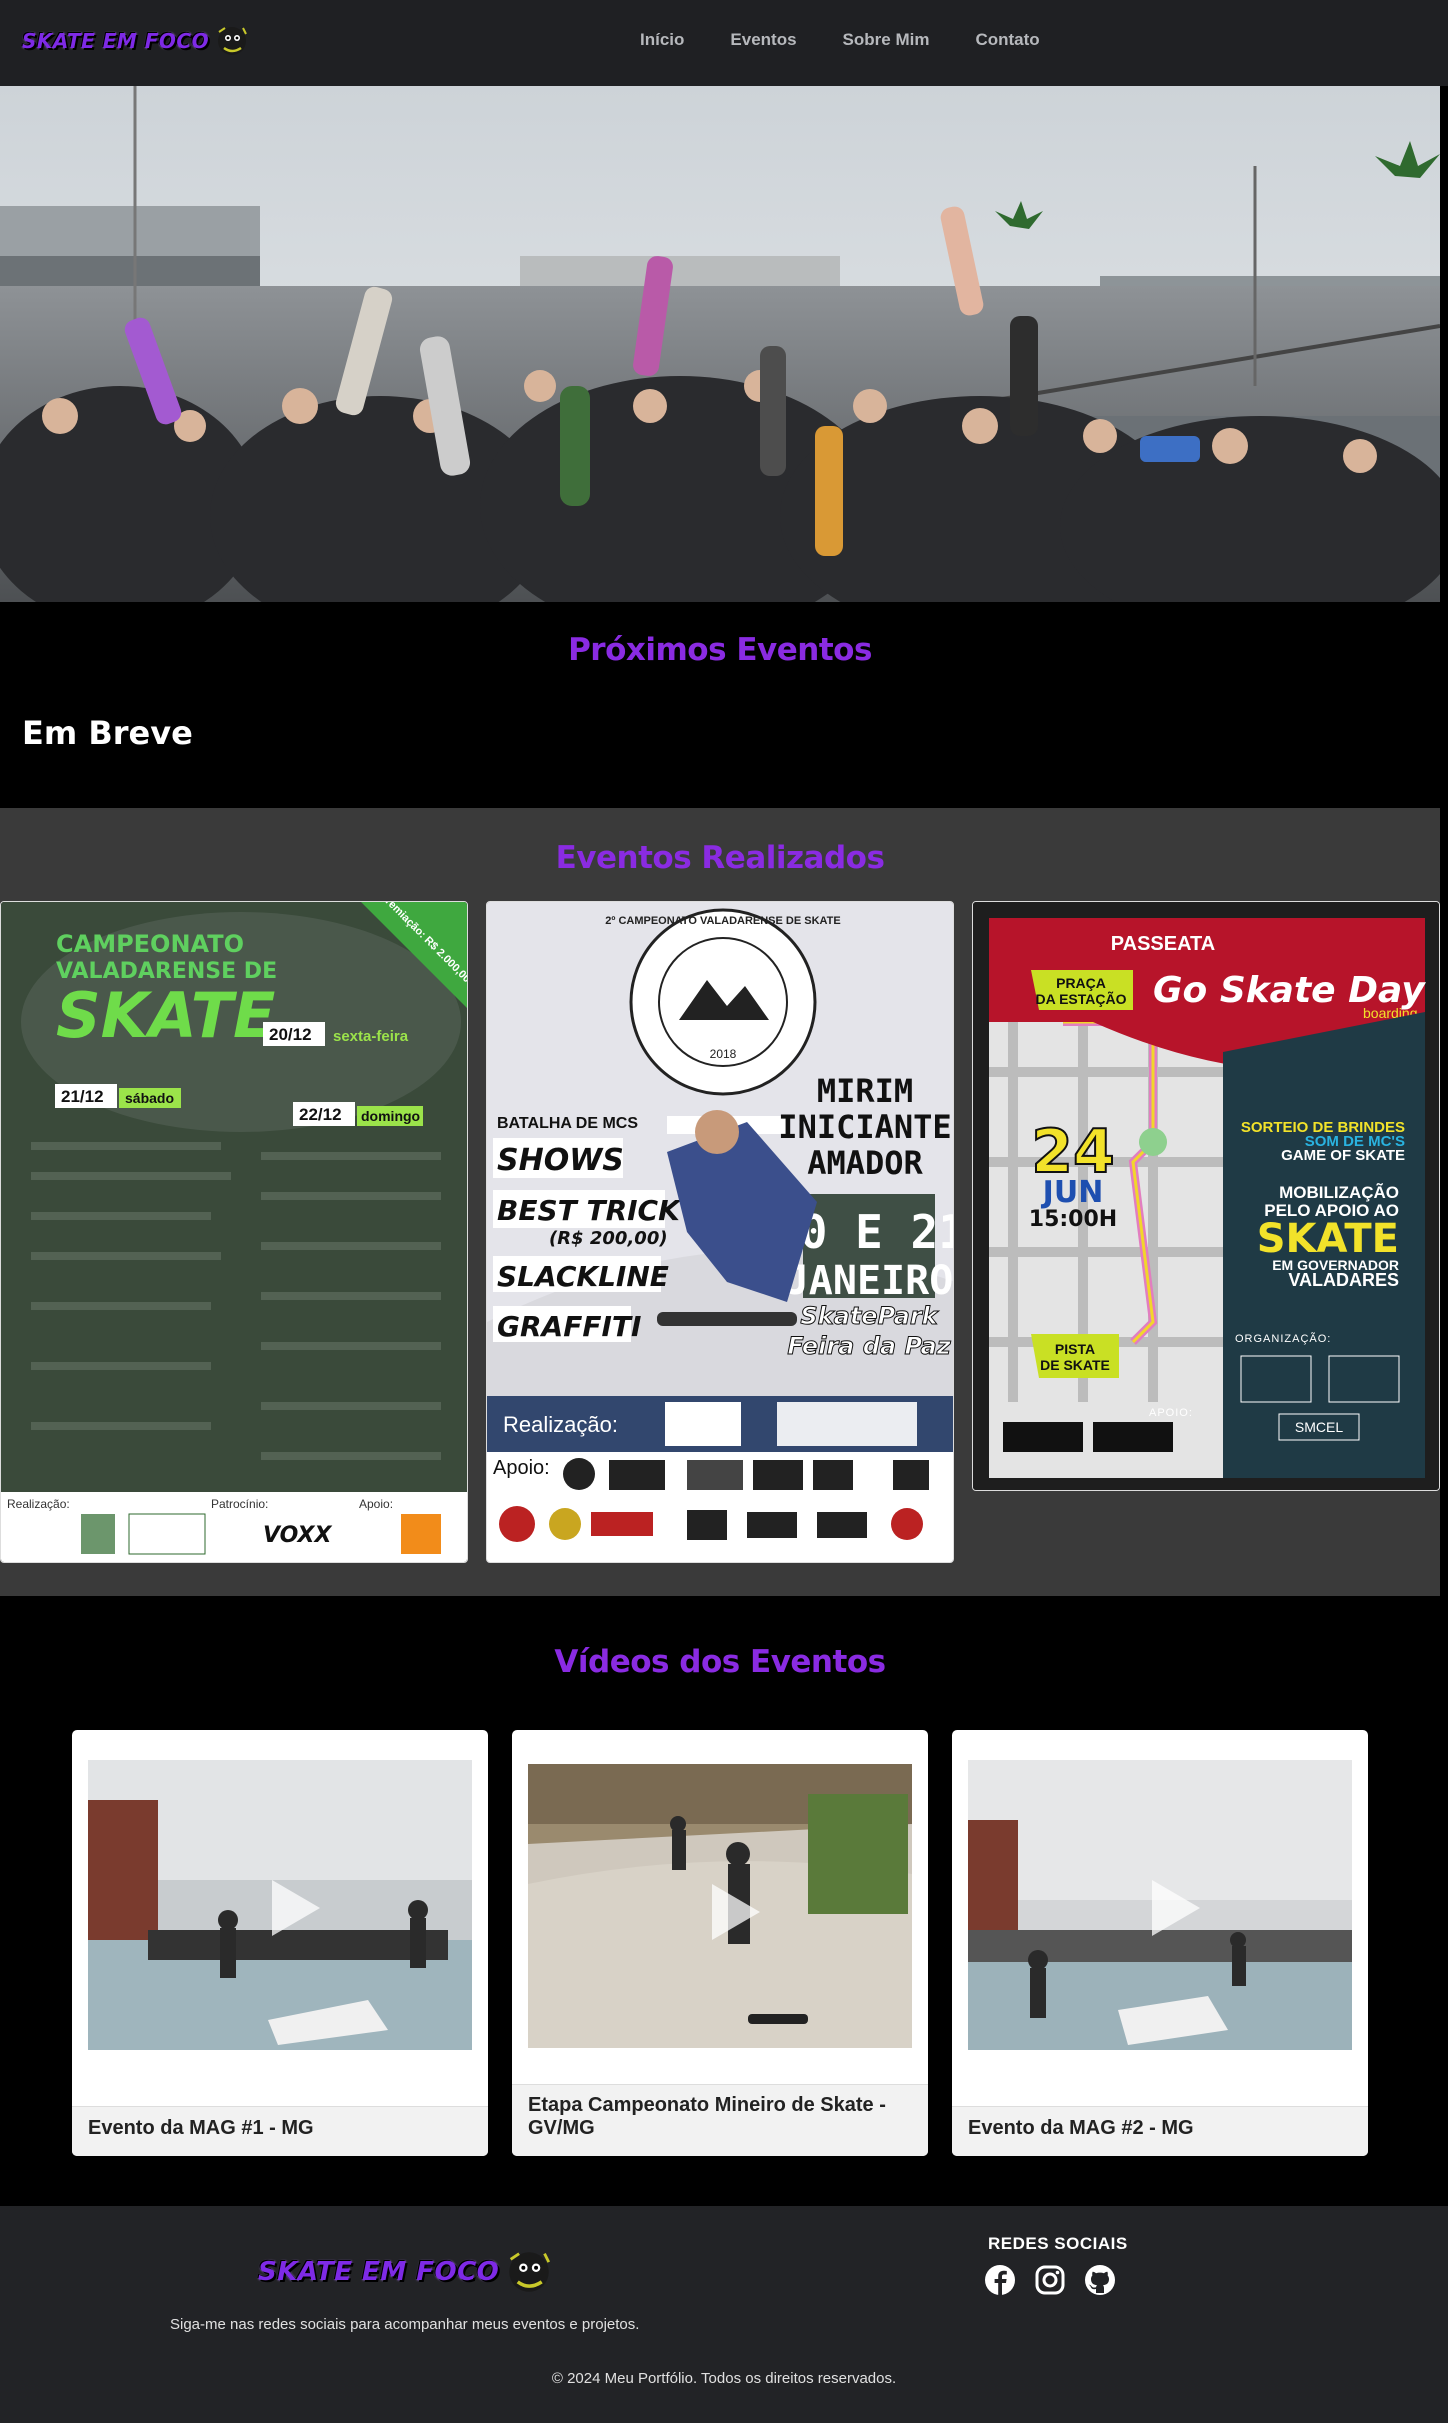  I want to click on nav-link-contato: Contato, so click(1007, 40).